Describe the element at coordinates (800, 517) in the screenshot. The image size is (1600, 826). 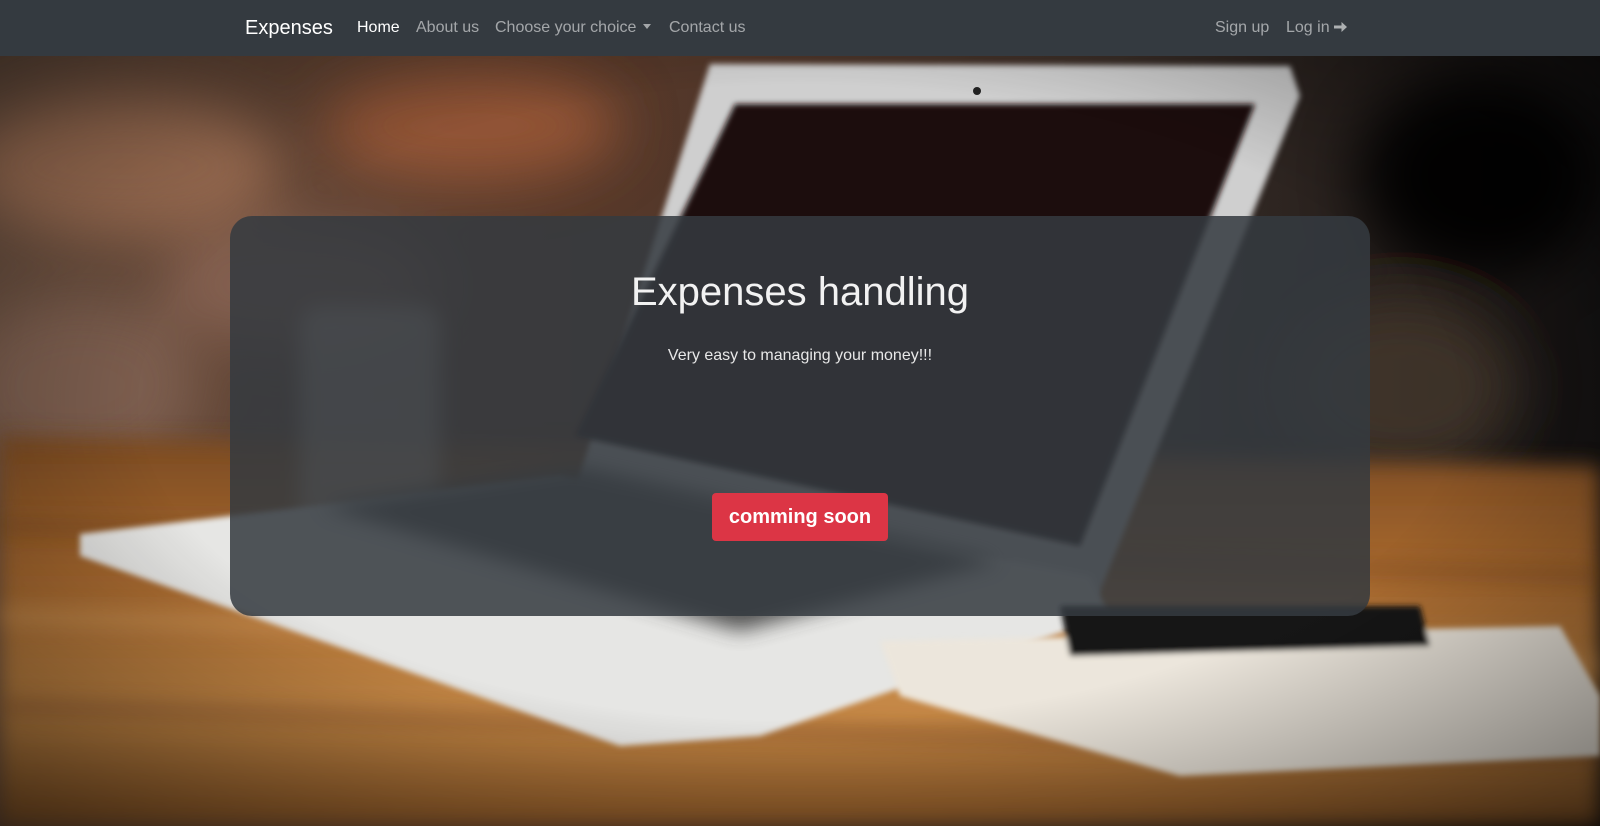
I see `coming-soon-button: comming soon` at that location.